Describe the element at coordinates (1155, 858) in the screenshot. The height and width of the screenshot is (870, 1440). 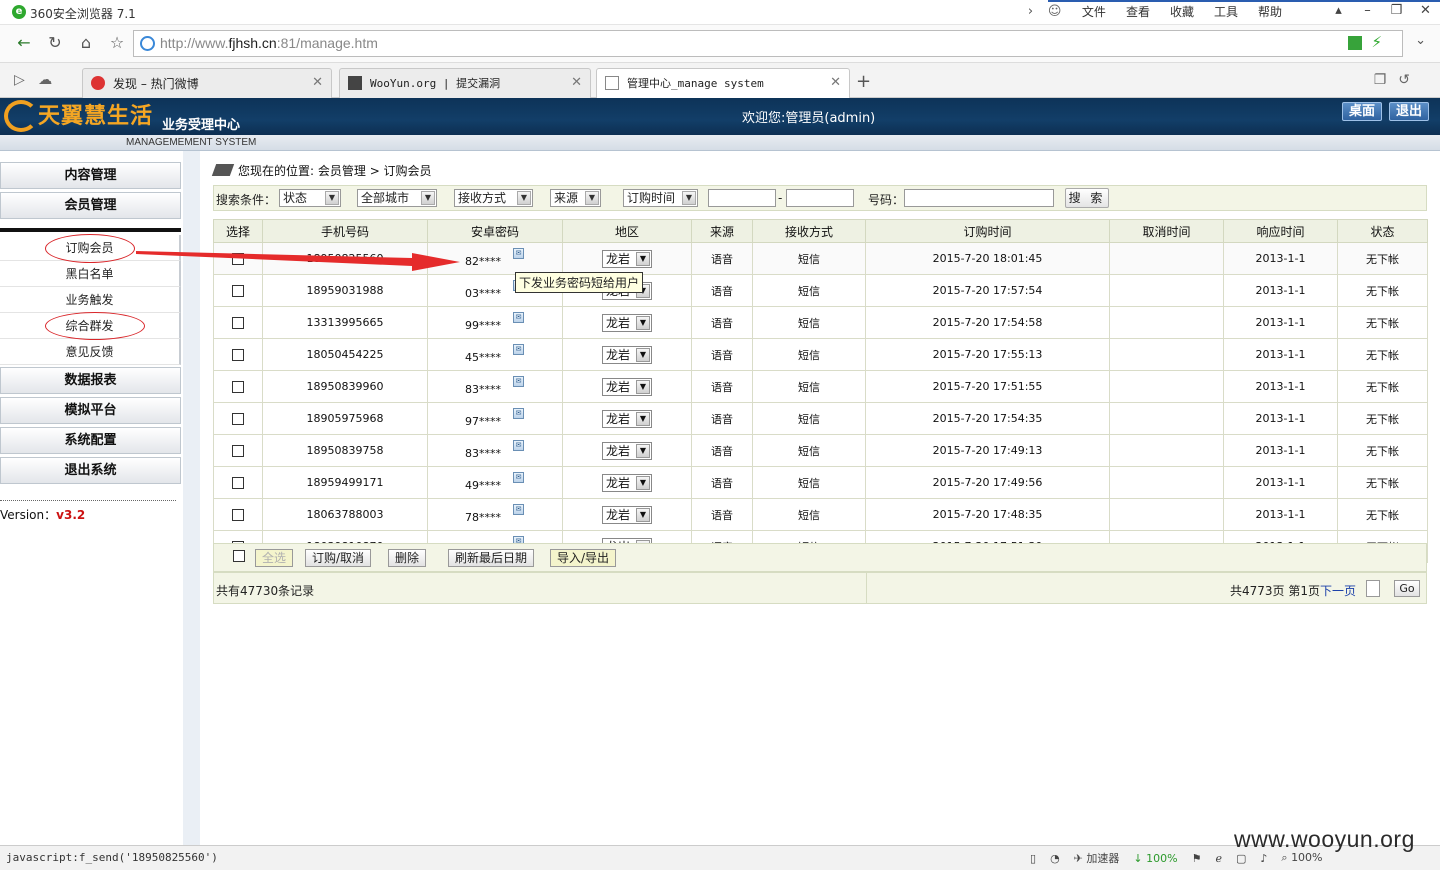
I see `download-indicator: ↓ 100%` at that location.